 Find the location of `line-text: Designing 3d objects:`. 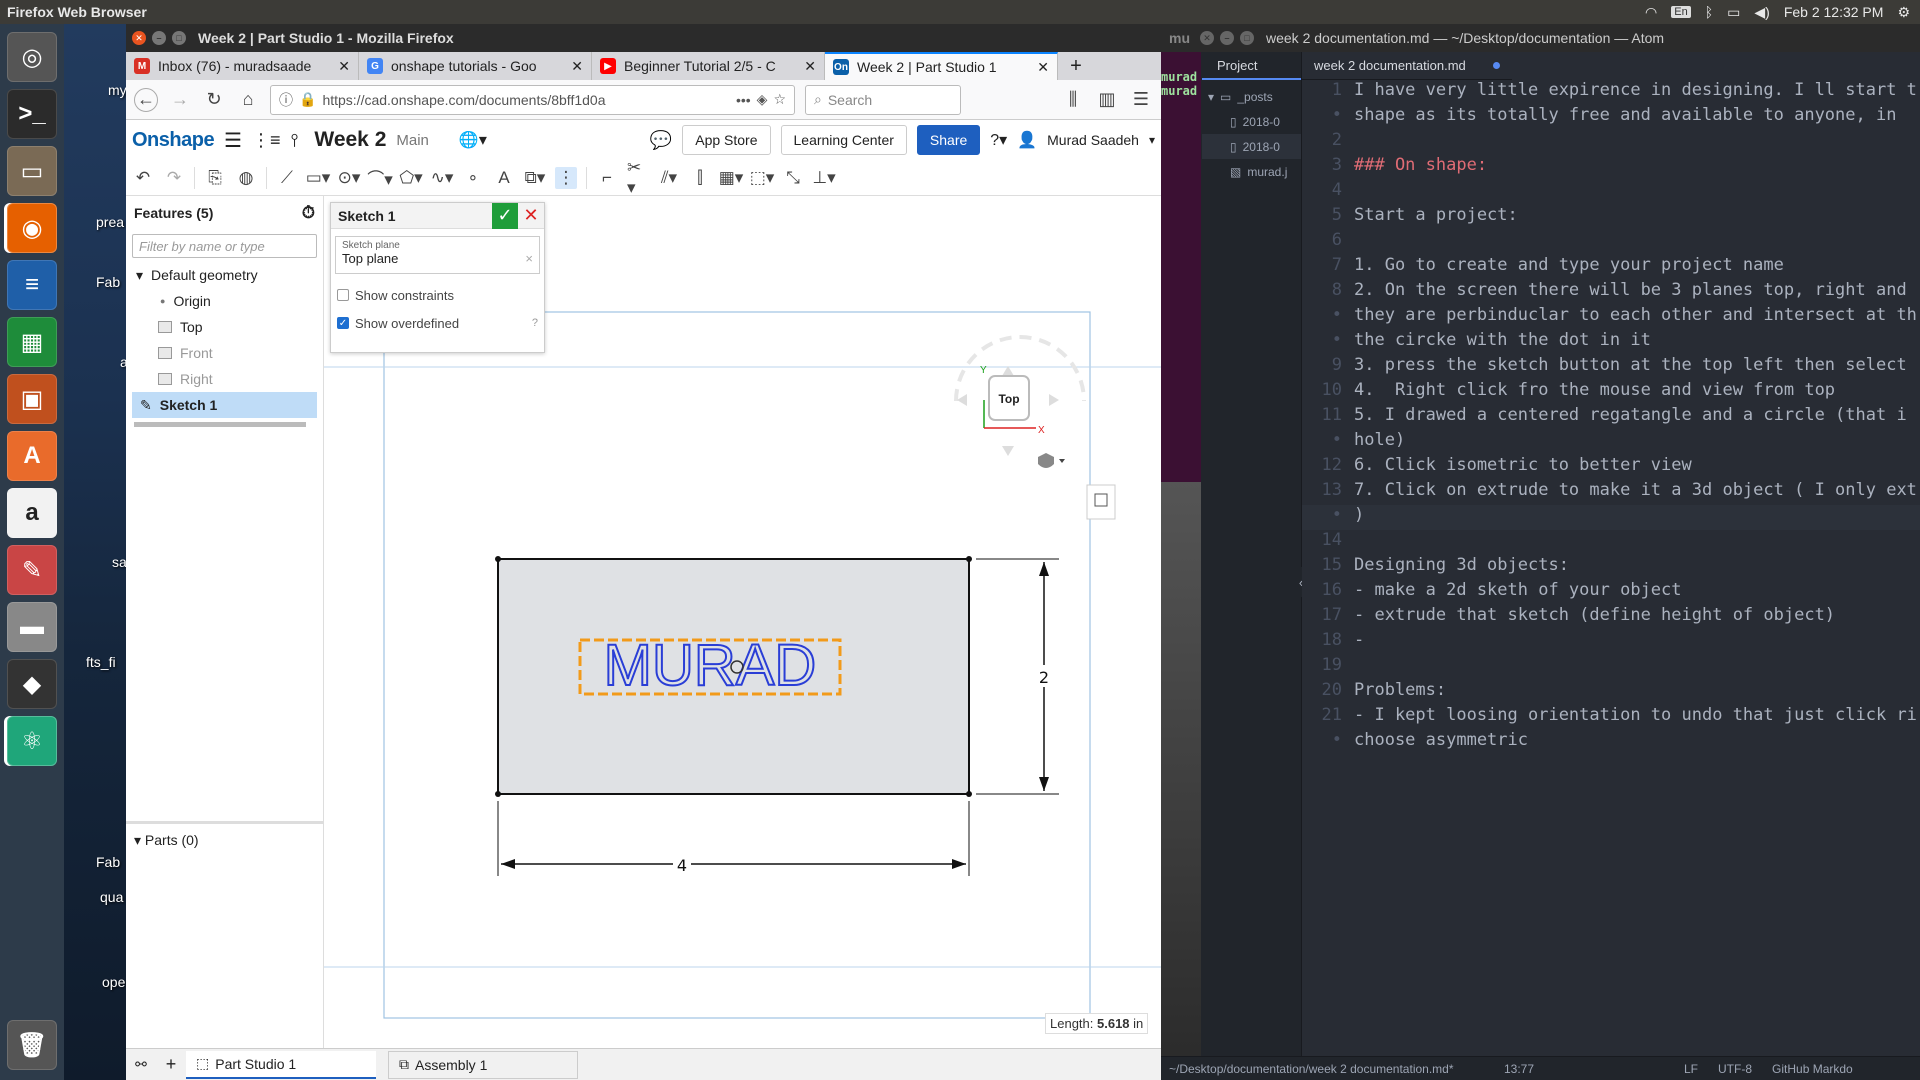

line-text: Designing 3d objects: is located at coordinates (1461, 567).